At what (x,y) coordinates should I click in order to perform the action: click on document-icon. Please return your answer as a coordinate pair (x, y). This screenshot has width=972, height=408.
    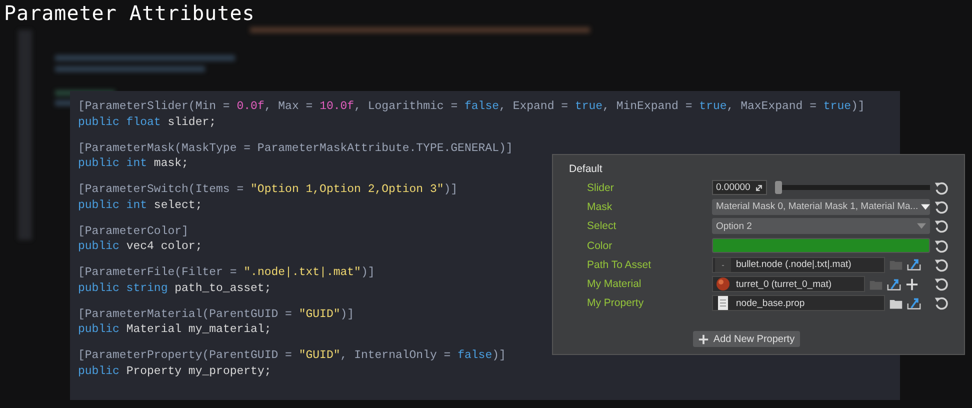
    Looking at the image, I should click on (723, 303).